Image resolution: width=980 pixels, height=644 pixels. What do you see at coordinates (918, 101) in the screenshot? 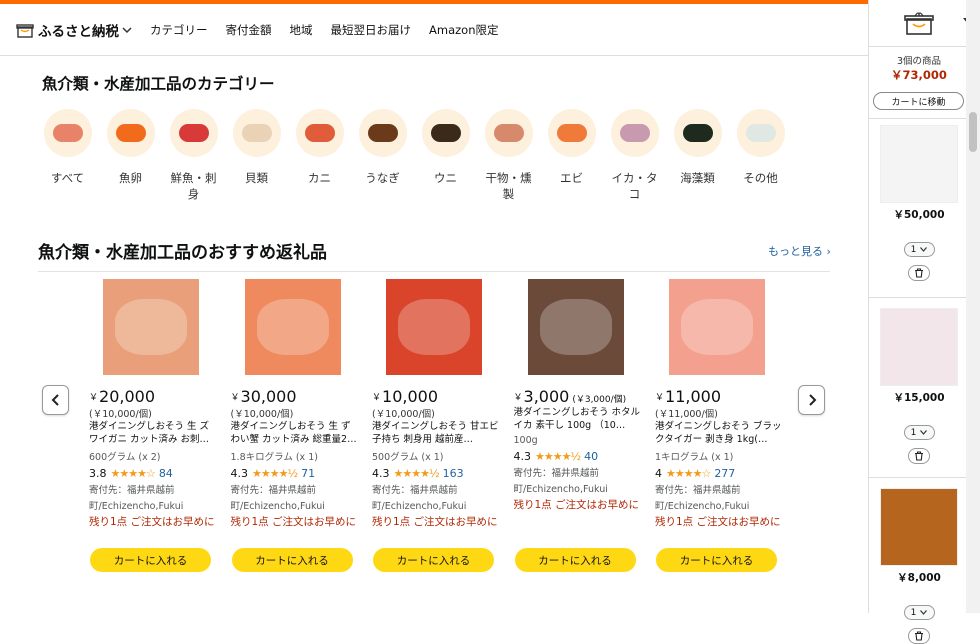
I see `go-to-cart-button: カートに移動` at bounding box center [918, 101].